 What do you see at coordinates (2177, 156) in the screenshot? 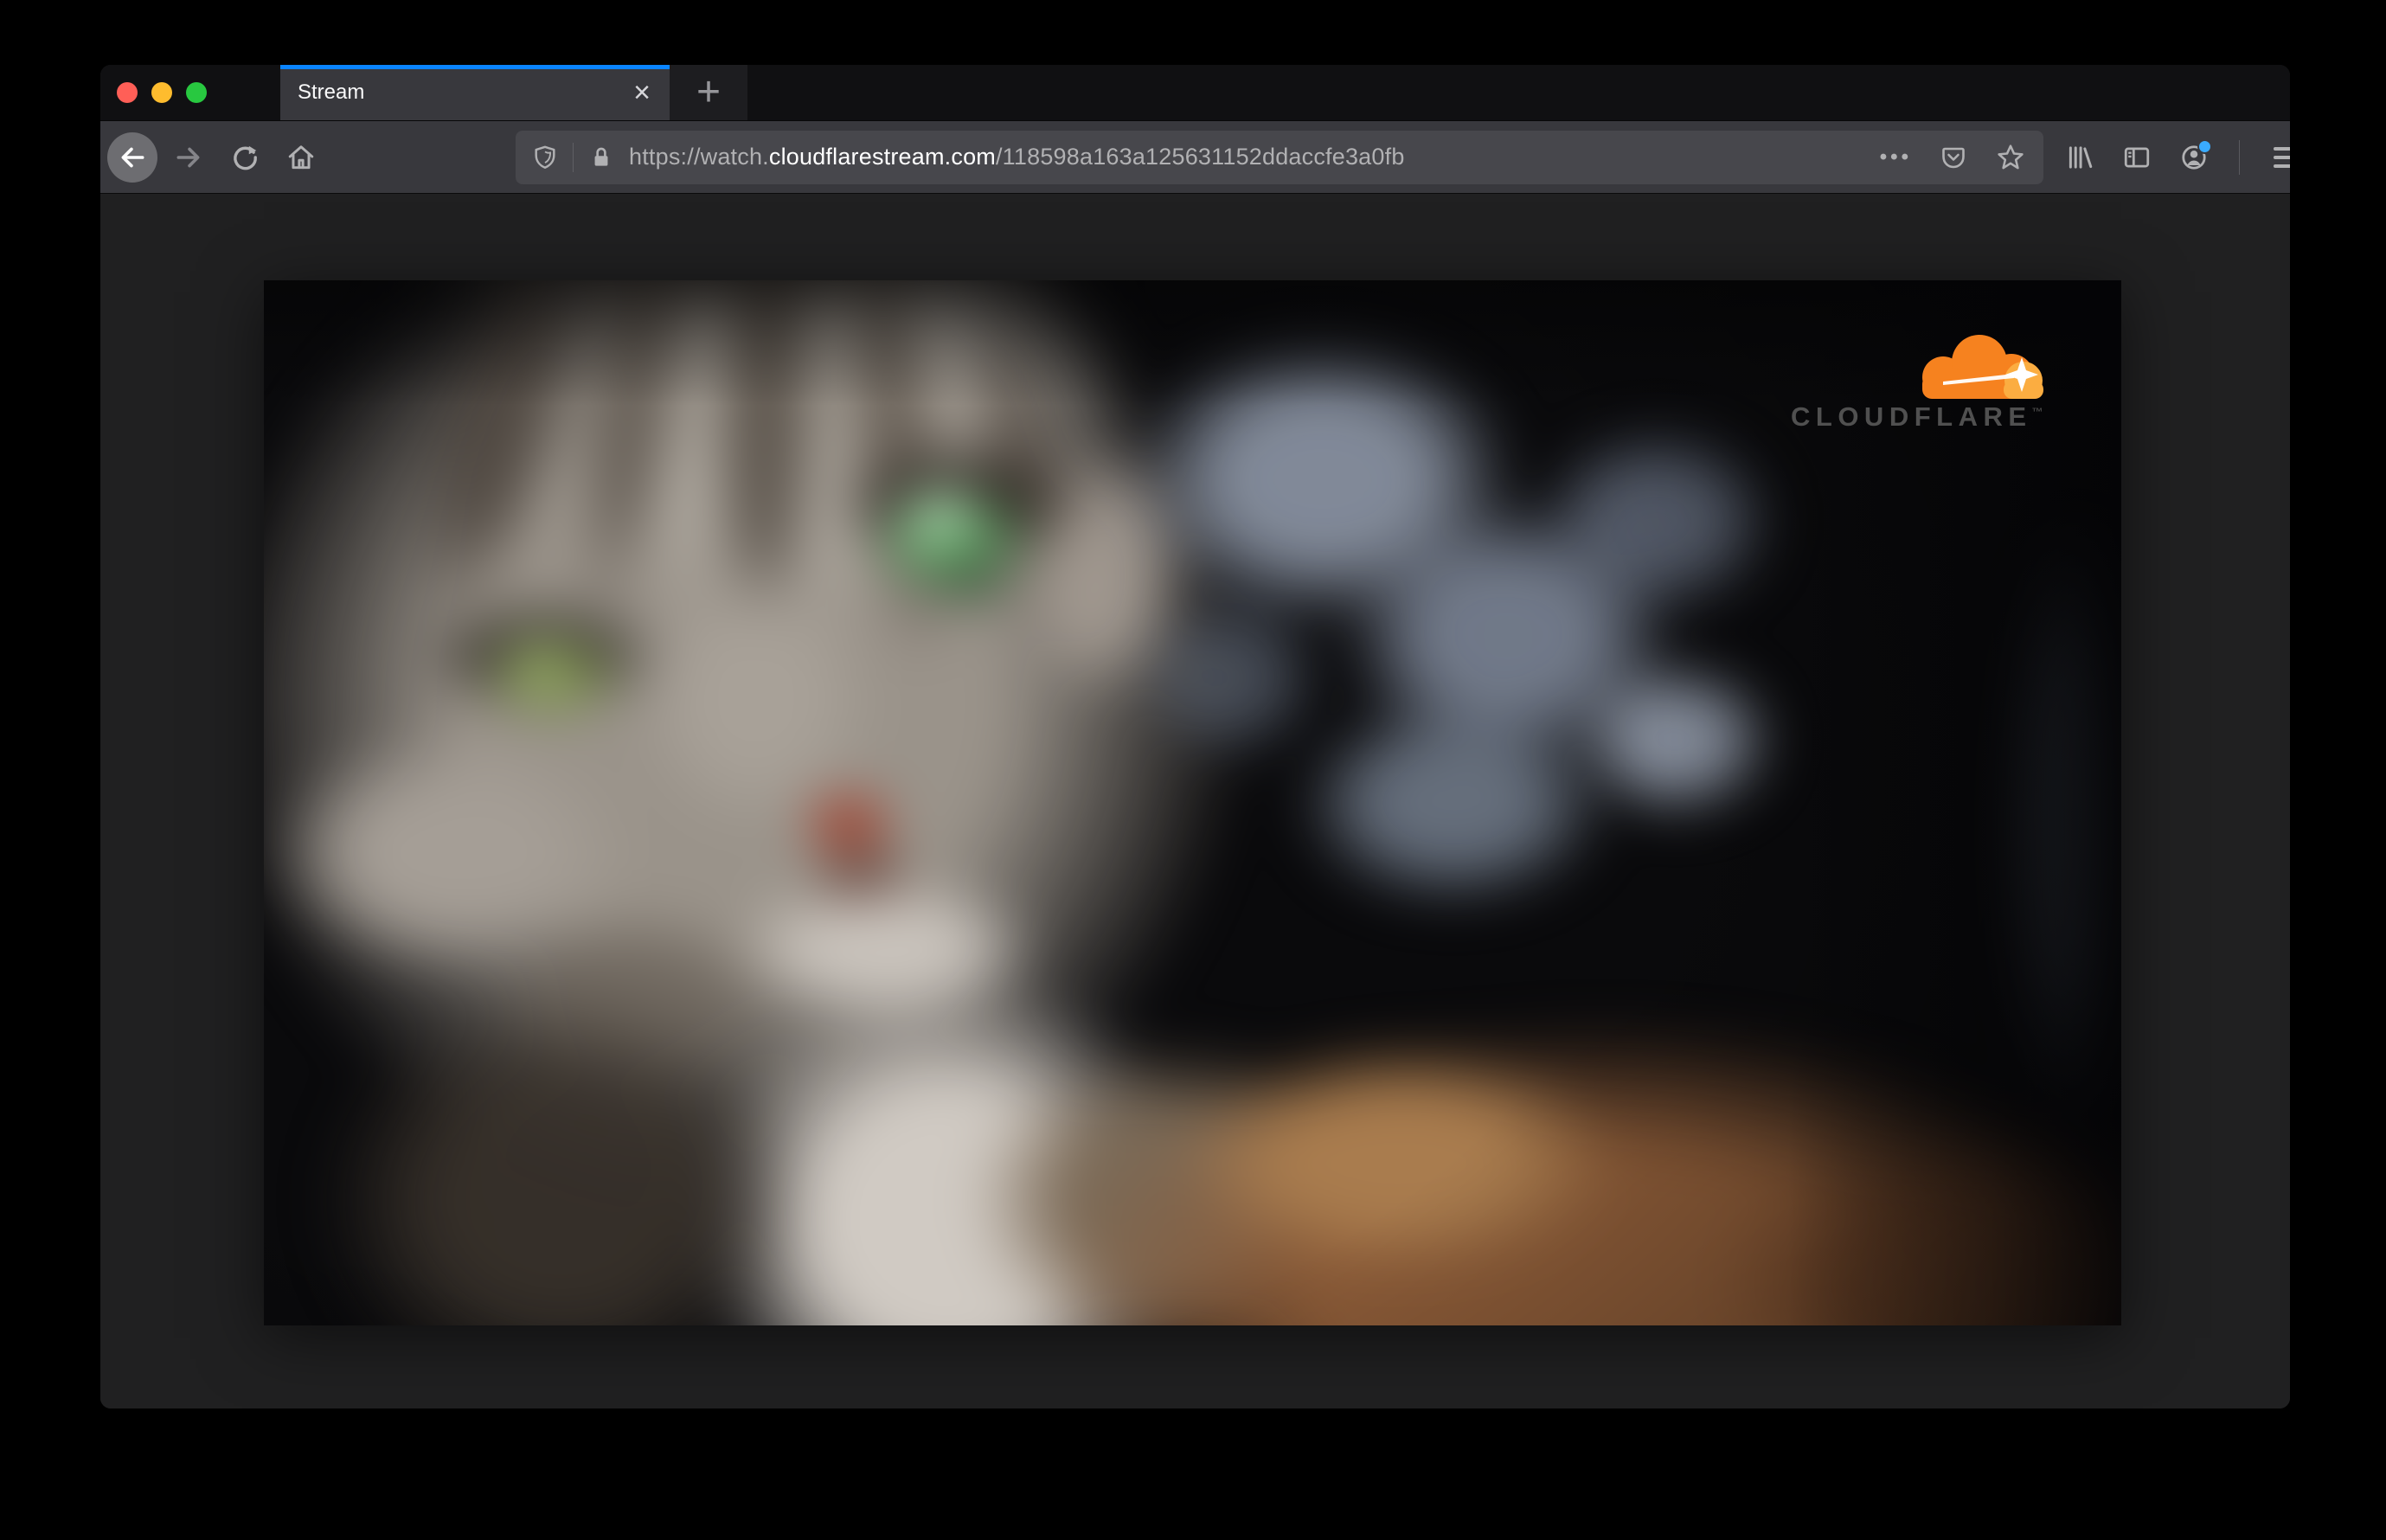
I see `toolbar-right-cluster` at bounding box center [2177, 156].